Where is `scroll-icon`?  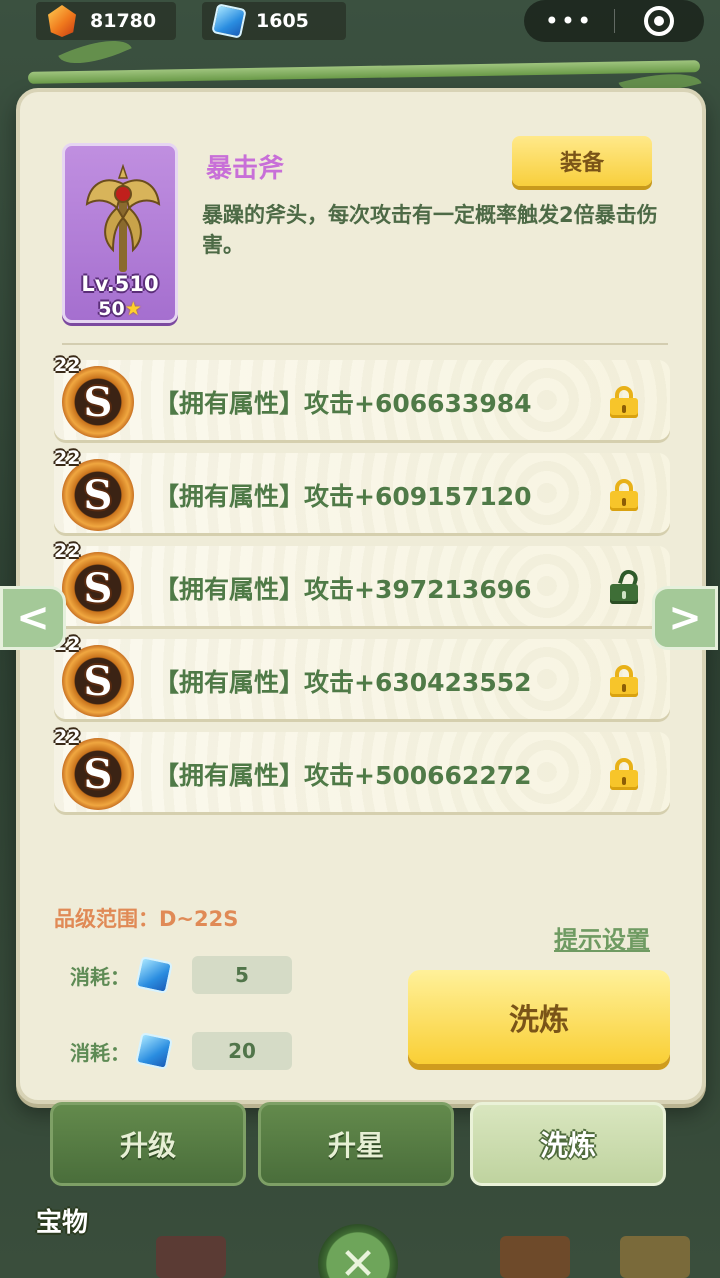 scroll-icon is located at coordinates (655, 1257).